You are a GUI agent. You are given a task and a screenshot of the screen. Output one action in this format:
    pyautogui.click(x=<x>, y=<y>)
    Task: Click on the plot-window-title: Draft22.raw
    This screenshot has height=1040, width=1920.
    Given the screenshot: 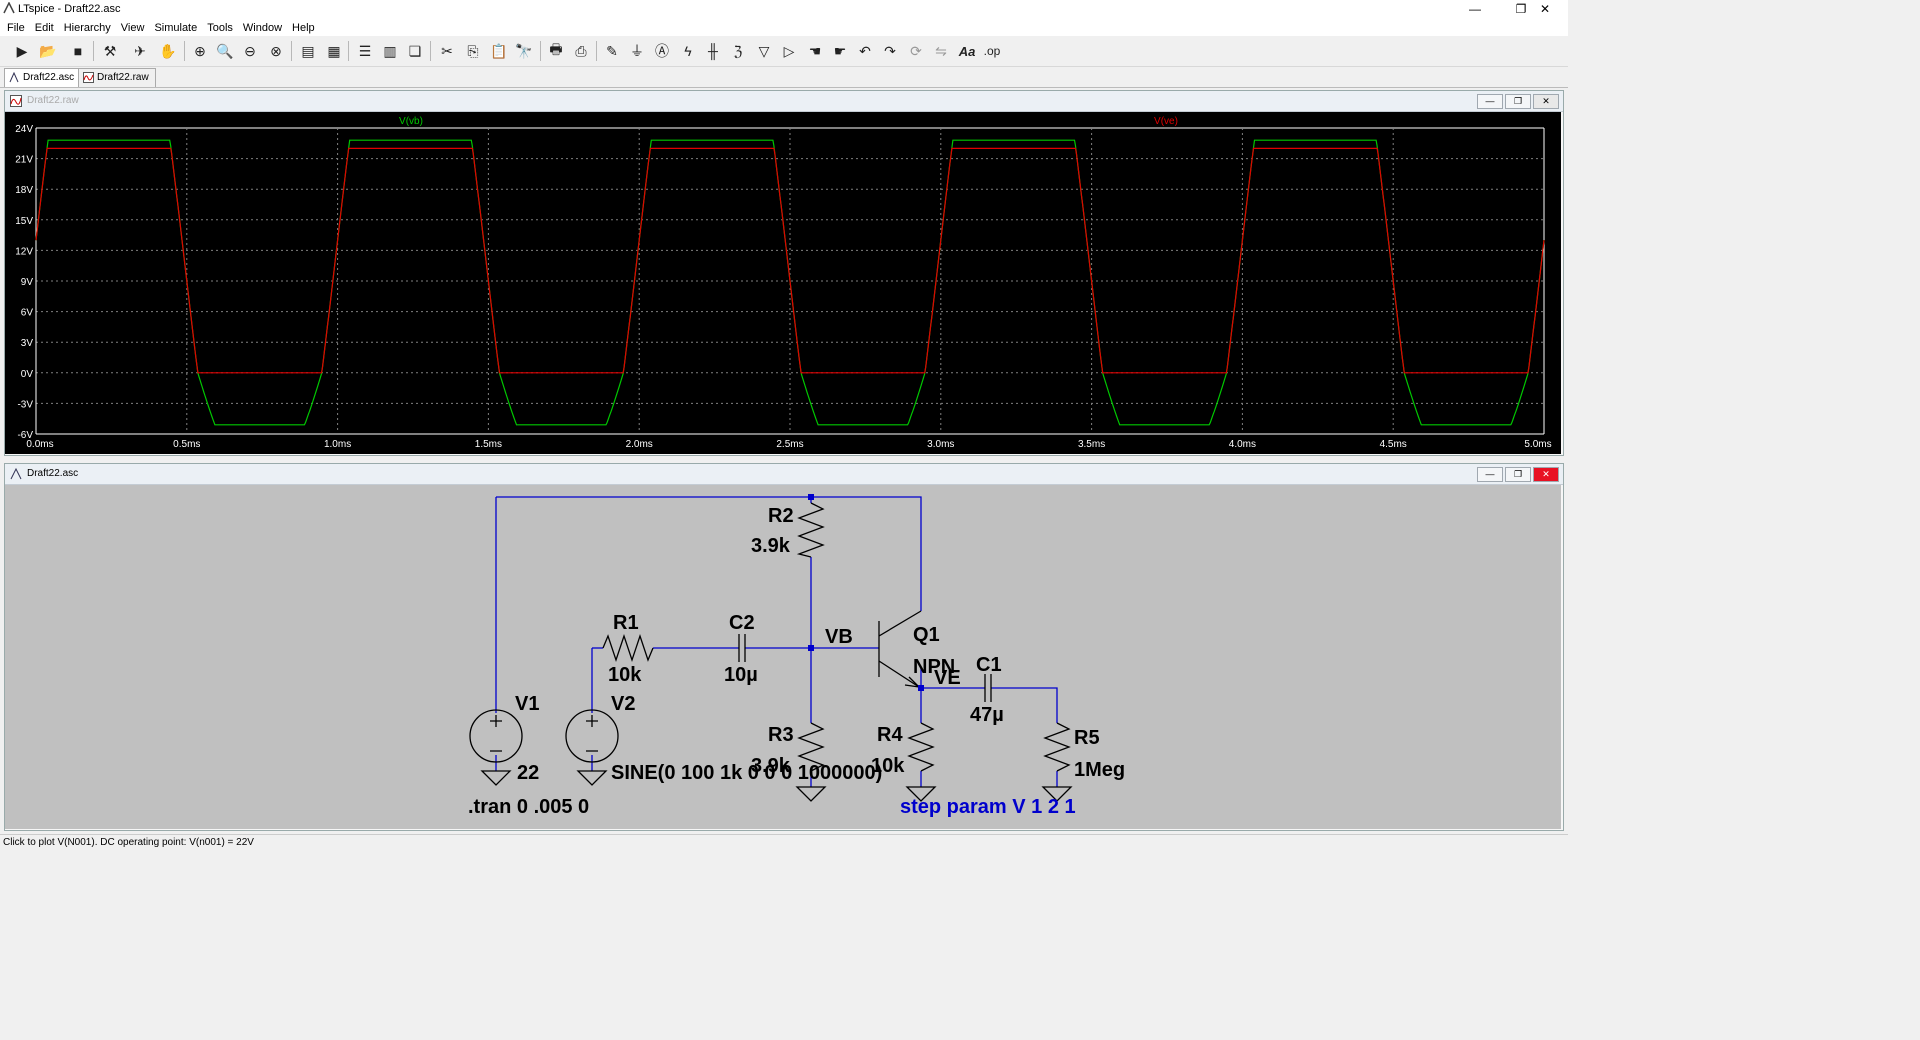 What is the action you would take?
    pyautogui.click(x=53, y=100)
    